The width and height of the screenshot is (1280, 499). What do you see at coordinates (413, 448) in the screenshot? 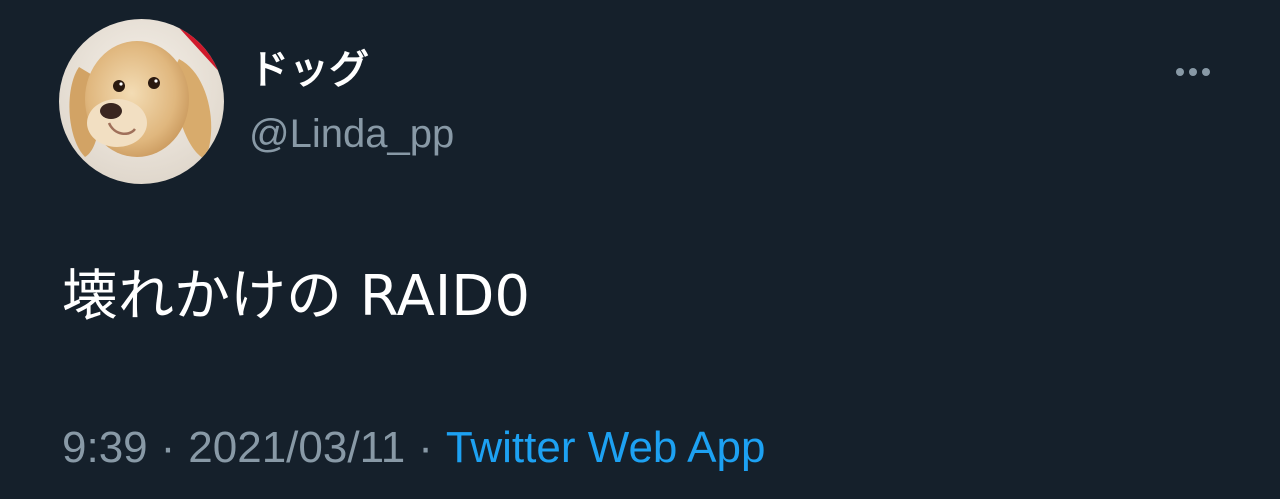
I see `tweet-meta: 9:39 · 2021/03/11 · Twitter Web App` at bounding box center [413, 448].